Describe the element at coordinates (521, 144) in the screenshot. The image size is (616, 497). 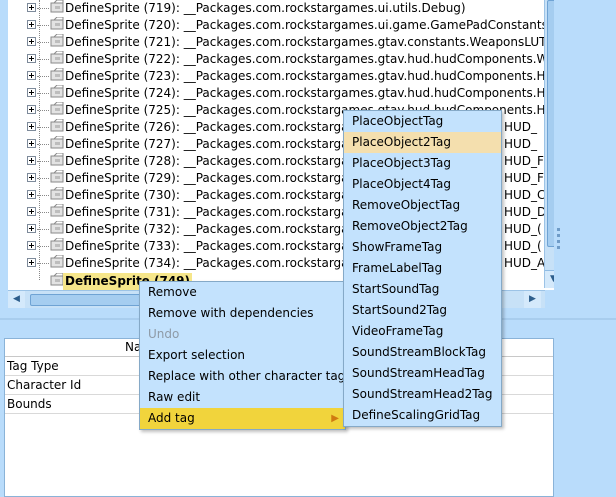
I see `tree-node-label-overflow: HUD_` at that location.